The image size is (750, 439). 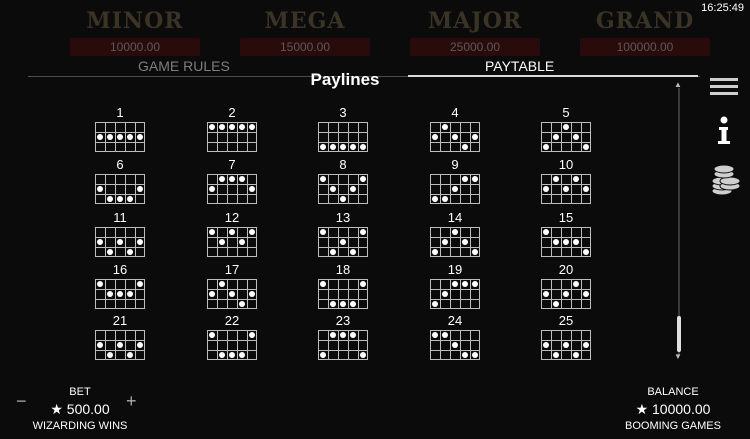 I want to click on payline-number: 25, so click(x=566, y=320).